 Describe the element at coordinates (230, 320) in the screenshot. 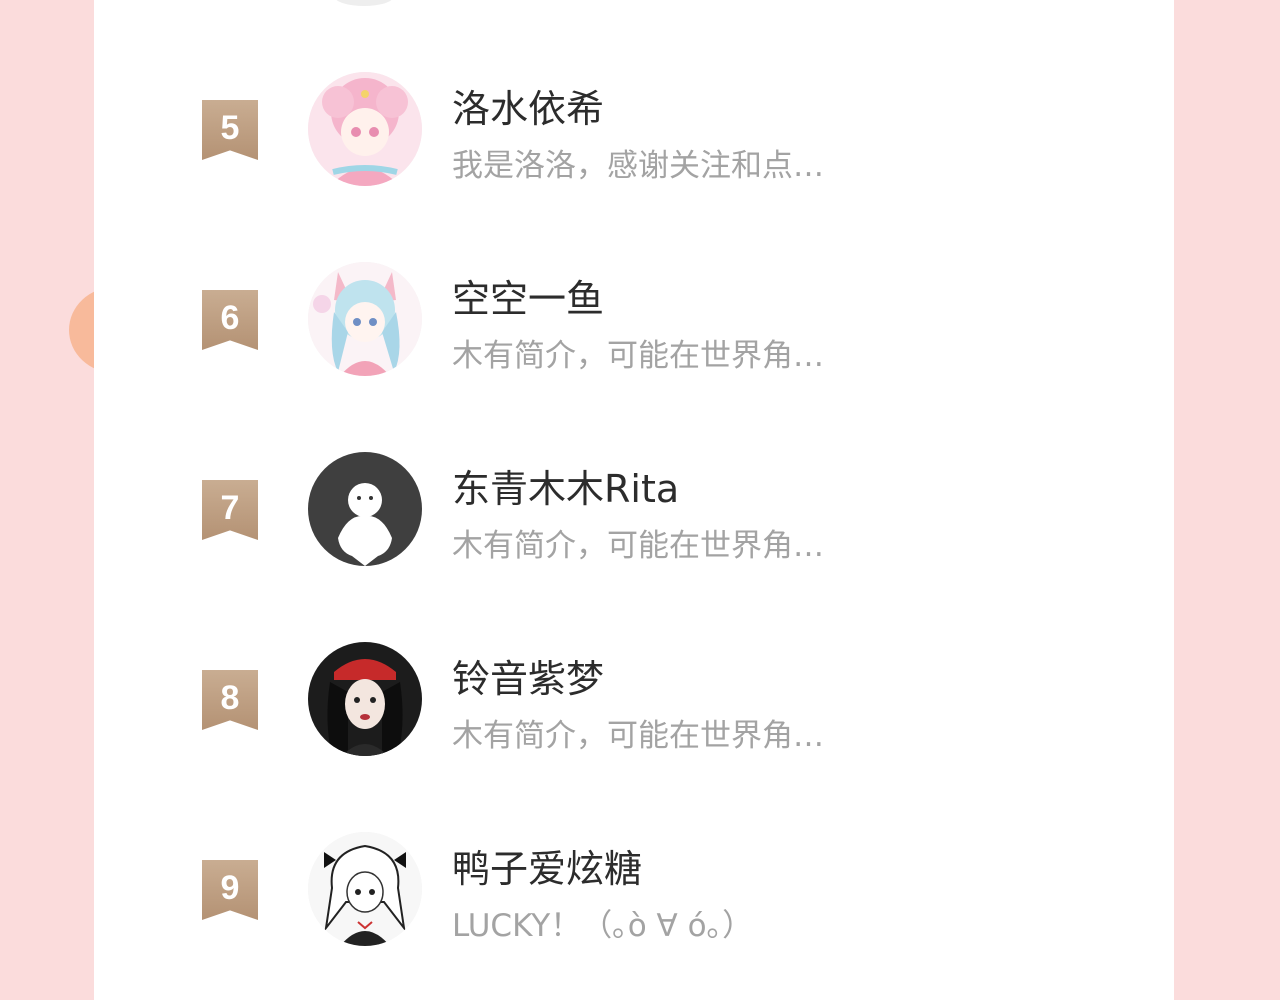

I see `rank-badge: 6` at that location.